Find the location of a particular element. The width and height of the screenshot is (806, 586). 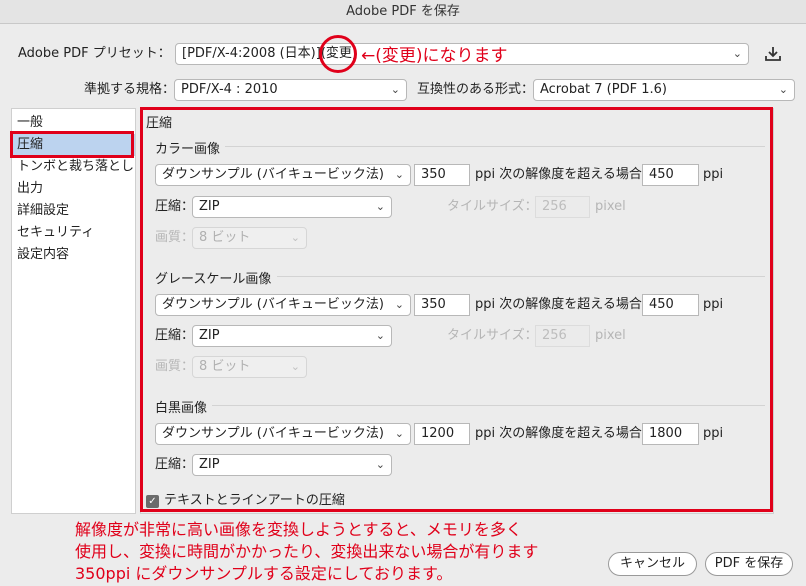

gray-above-input: 450 is located at coordinates (670, 305).